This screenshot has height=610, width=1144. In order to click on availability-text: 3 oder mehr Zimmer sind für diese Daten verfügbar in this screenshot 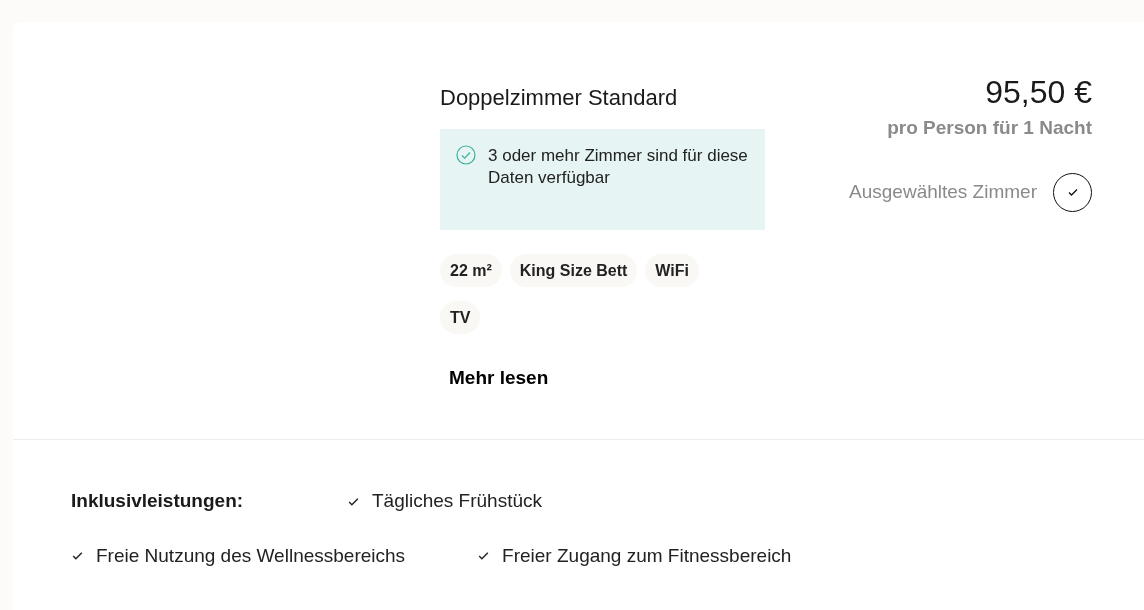, I will do `click(618, 167)`.